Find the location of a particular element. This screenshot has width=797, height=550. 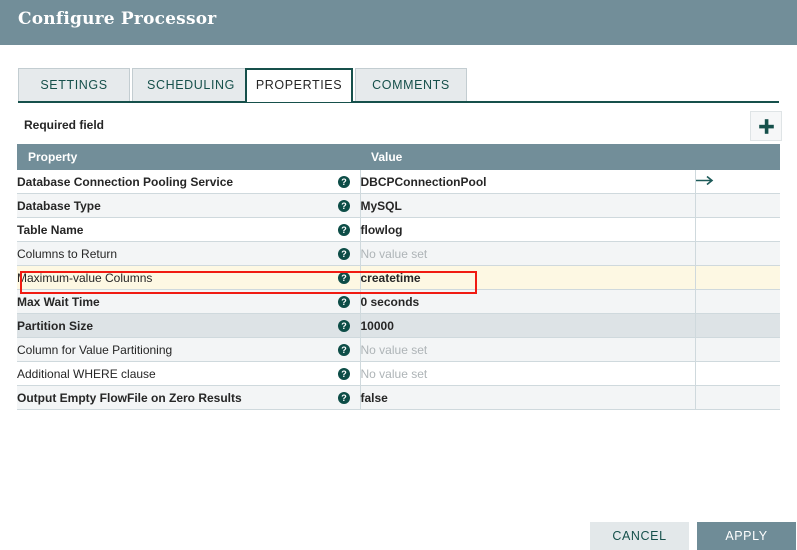

table-row: Additional WHERE clause? No value set is located at coordinates (398, 373).